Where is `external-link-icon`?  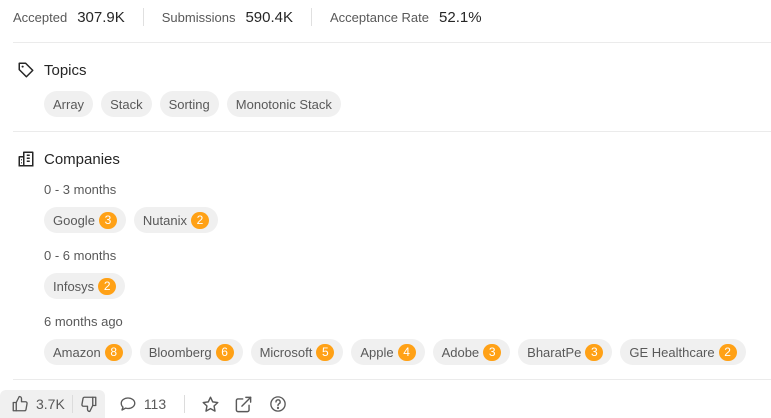 external-link-icon is located at coordinates (243, 404).